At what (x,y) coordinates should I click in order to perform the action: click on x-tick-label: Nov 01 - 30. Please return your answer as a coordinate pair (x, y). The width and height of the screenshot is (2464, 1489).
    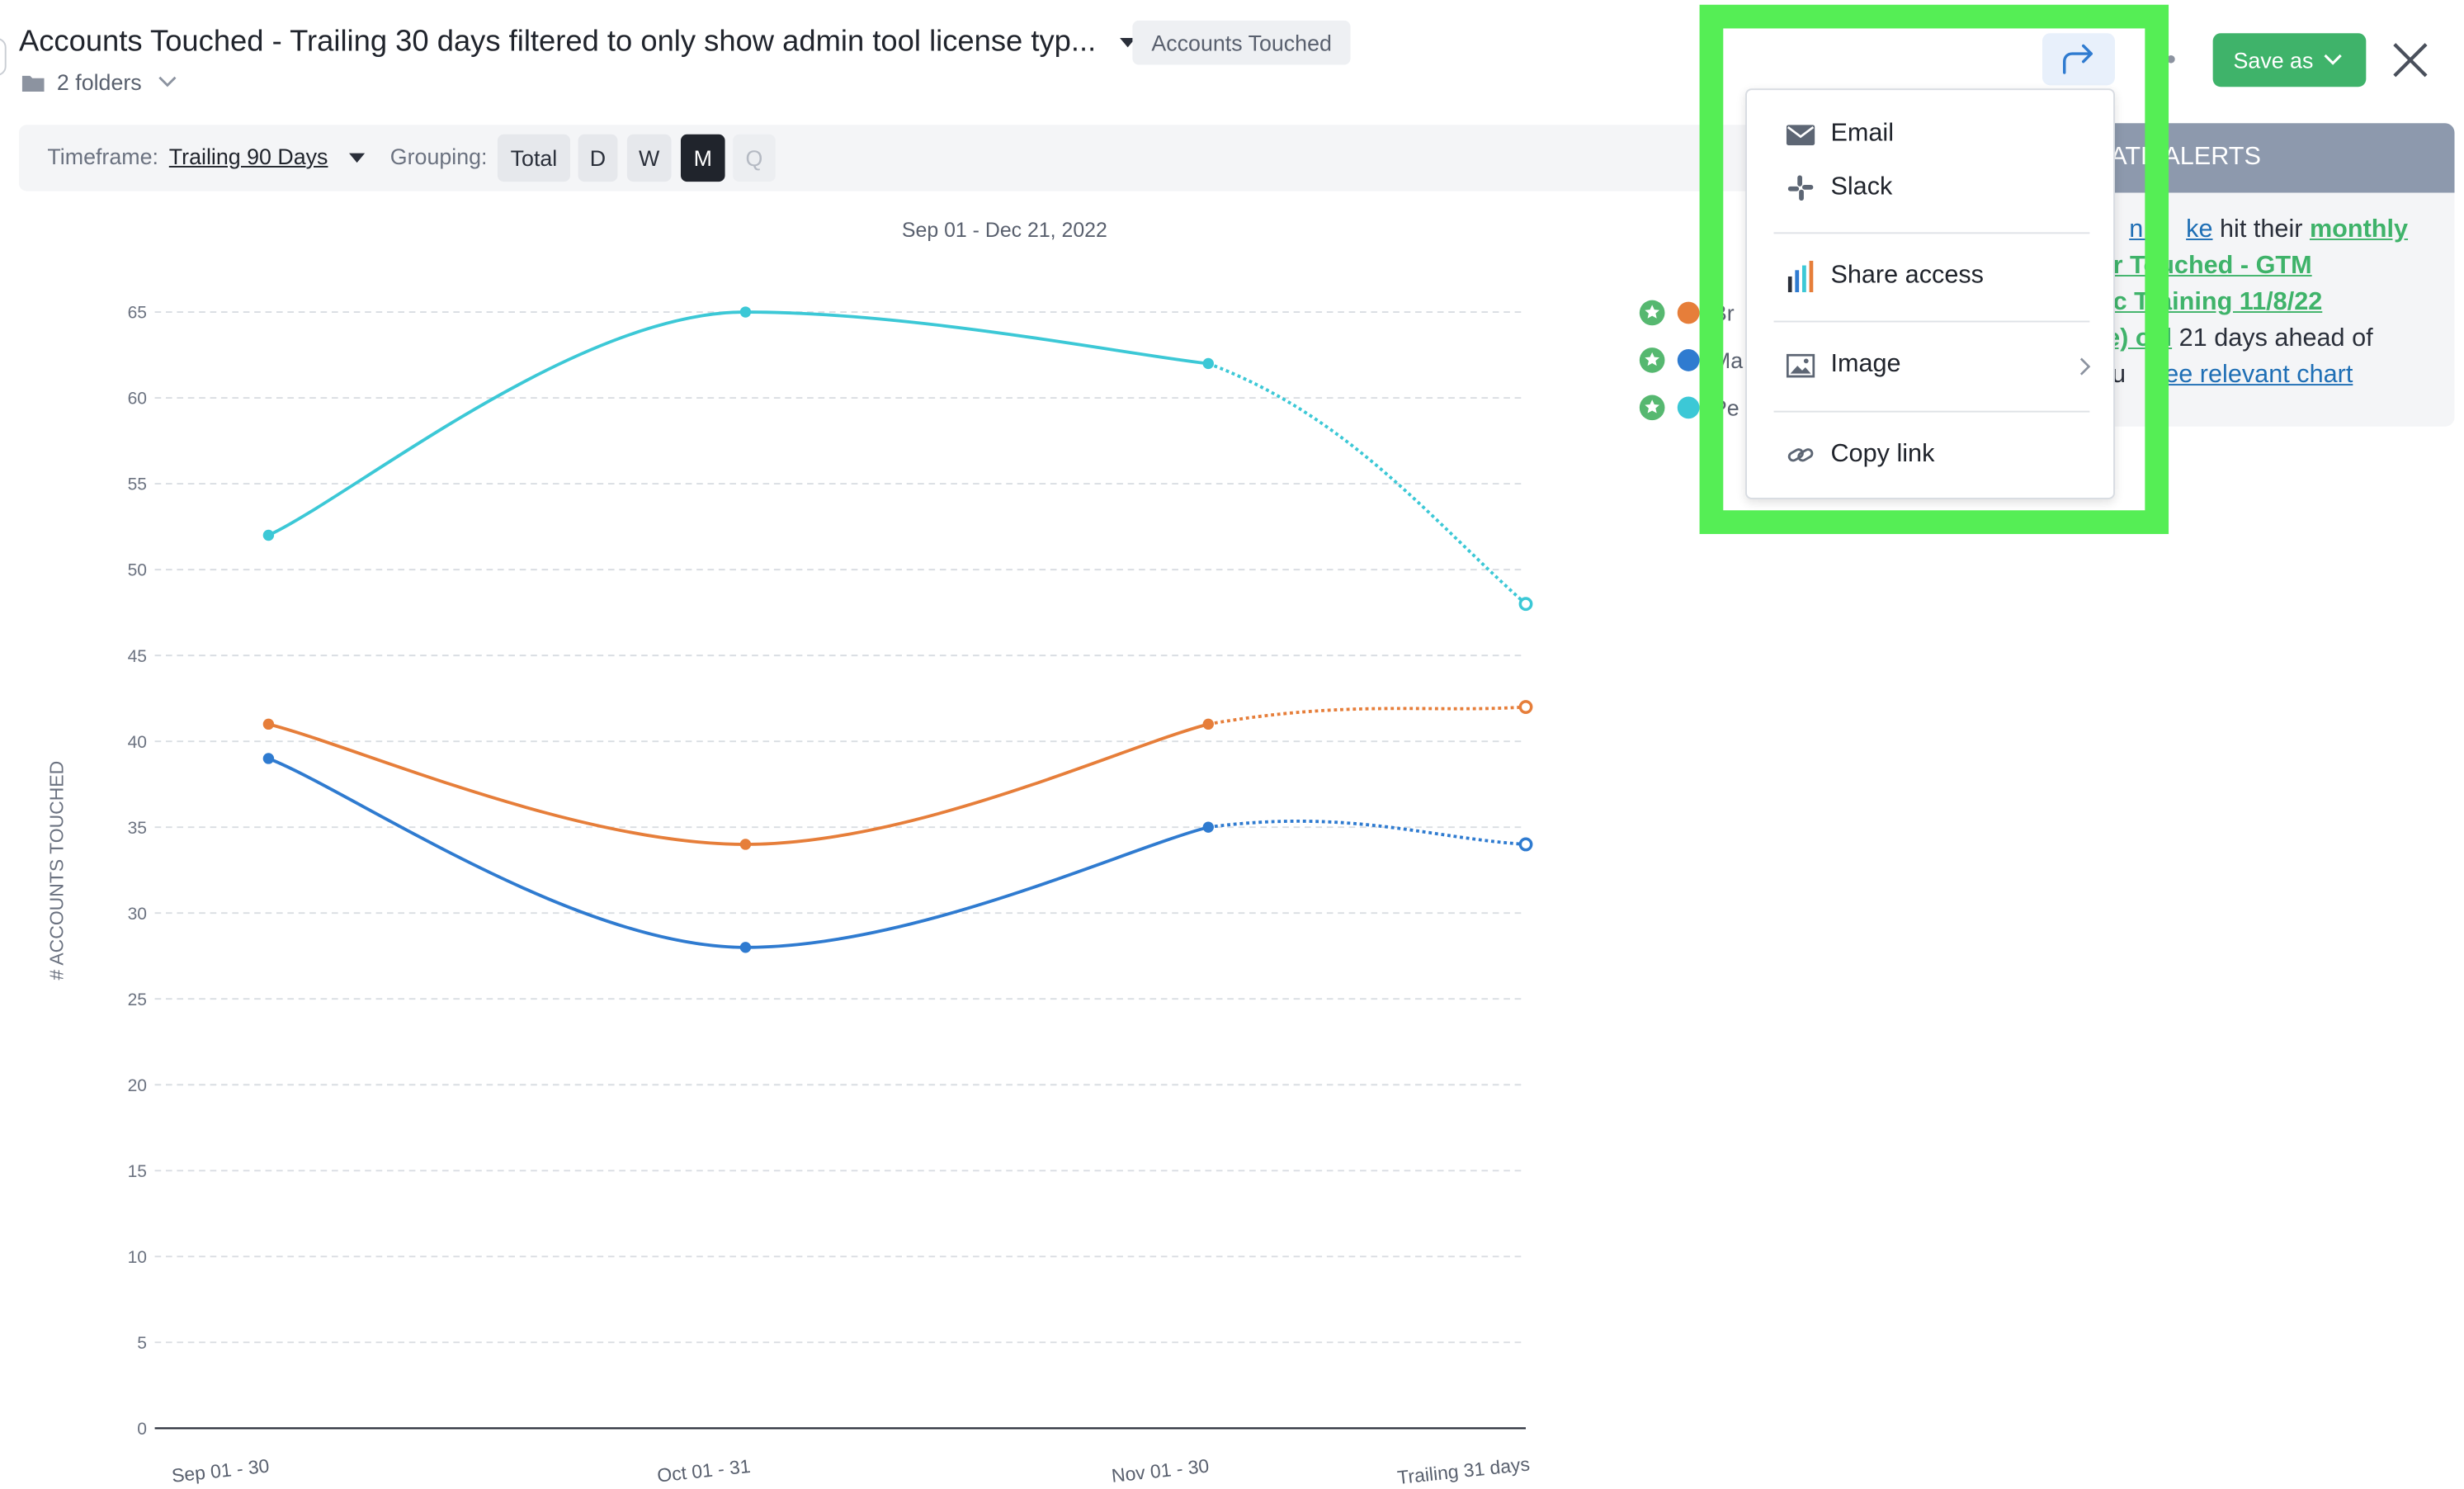
    Looking at the image, I should click on (1161, 1471).